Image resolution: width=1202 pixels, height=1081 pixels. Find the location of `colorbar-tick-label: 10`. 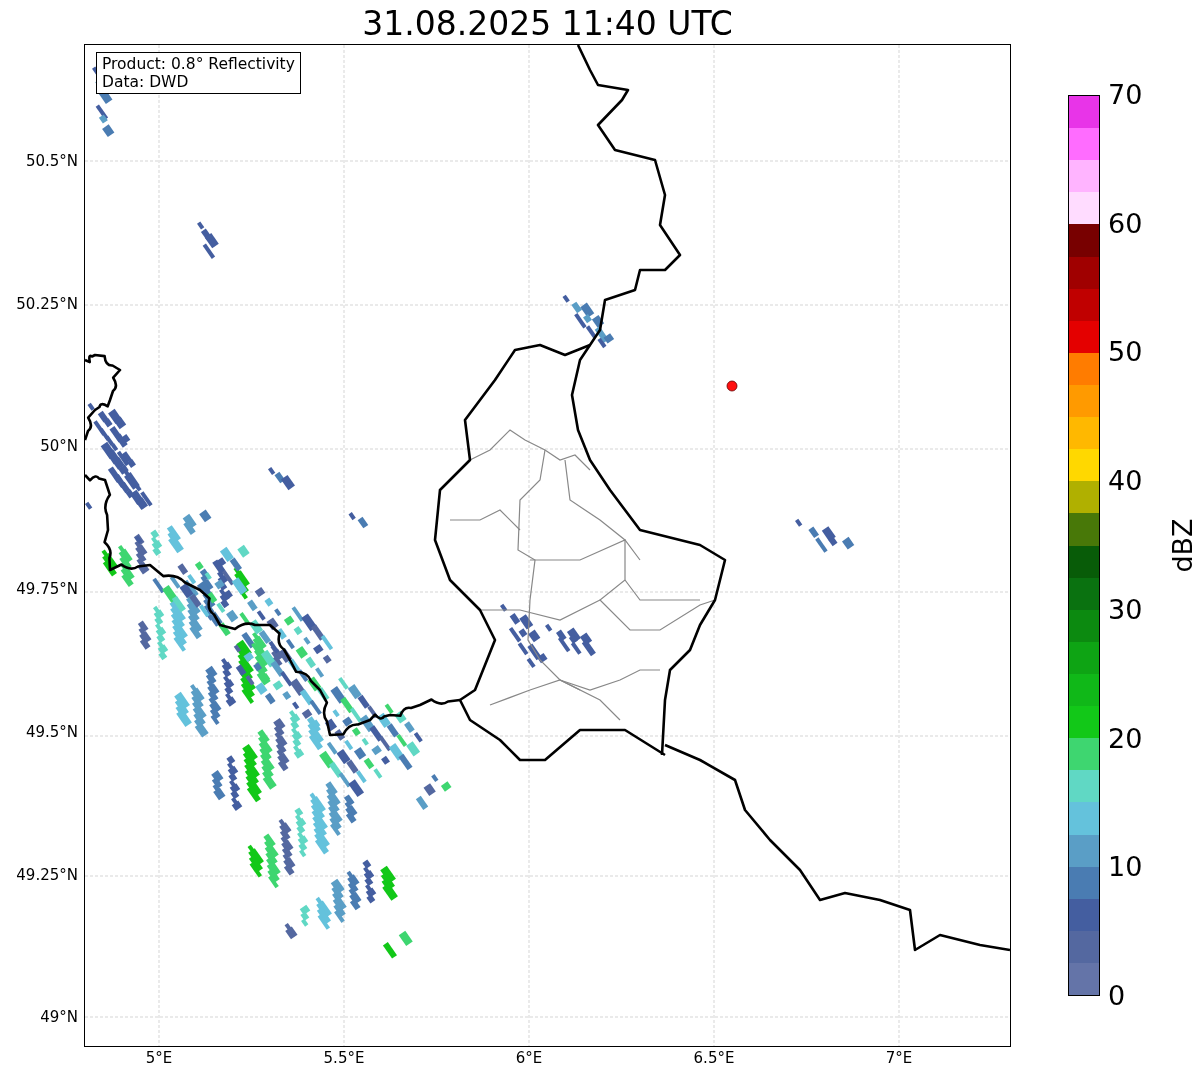

colorbar-tick-label: 10 is located at coordinates (1125, 867).